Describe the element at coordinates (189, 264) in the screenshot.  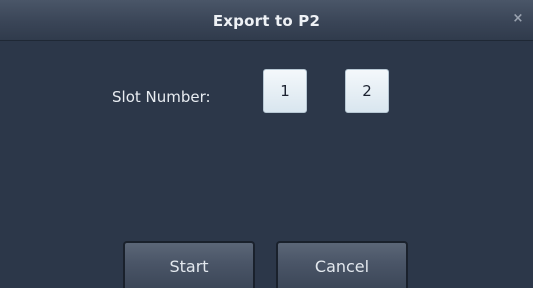
I see `start-button: Start` at that location.